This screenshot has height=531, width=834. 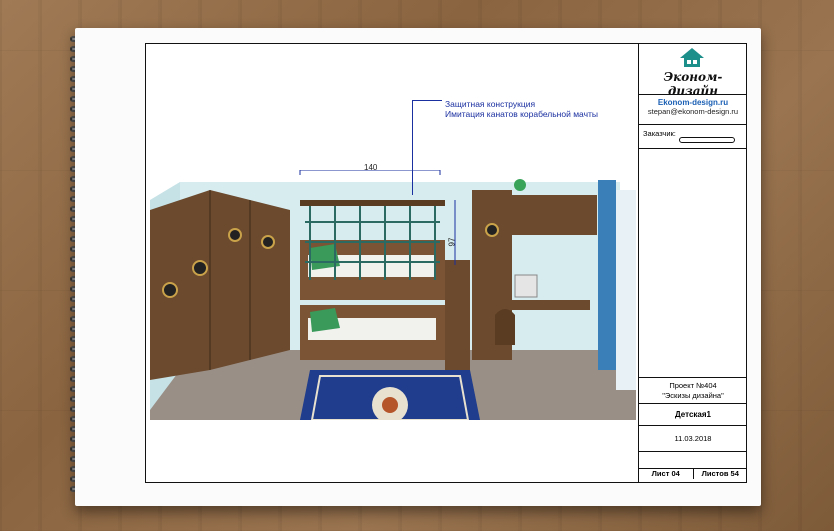 I want to click on project-number: Проект №404, so click(x=693, y=385).